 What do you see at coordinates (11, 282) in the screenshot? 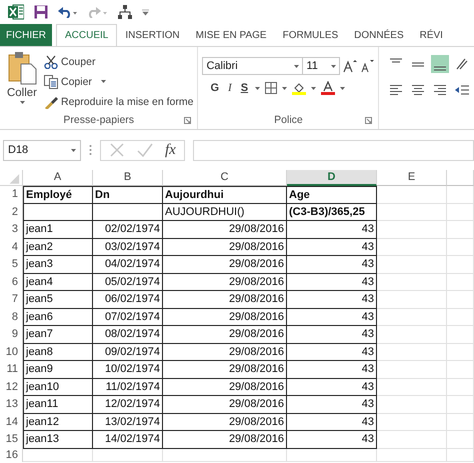
I see `row-header: 6` at bounding box center [11, 282].